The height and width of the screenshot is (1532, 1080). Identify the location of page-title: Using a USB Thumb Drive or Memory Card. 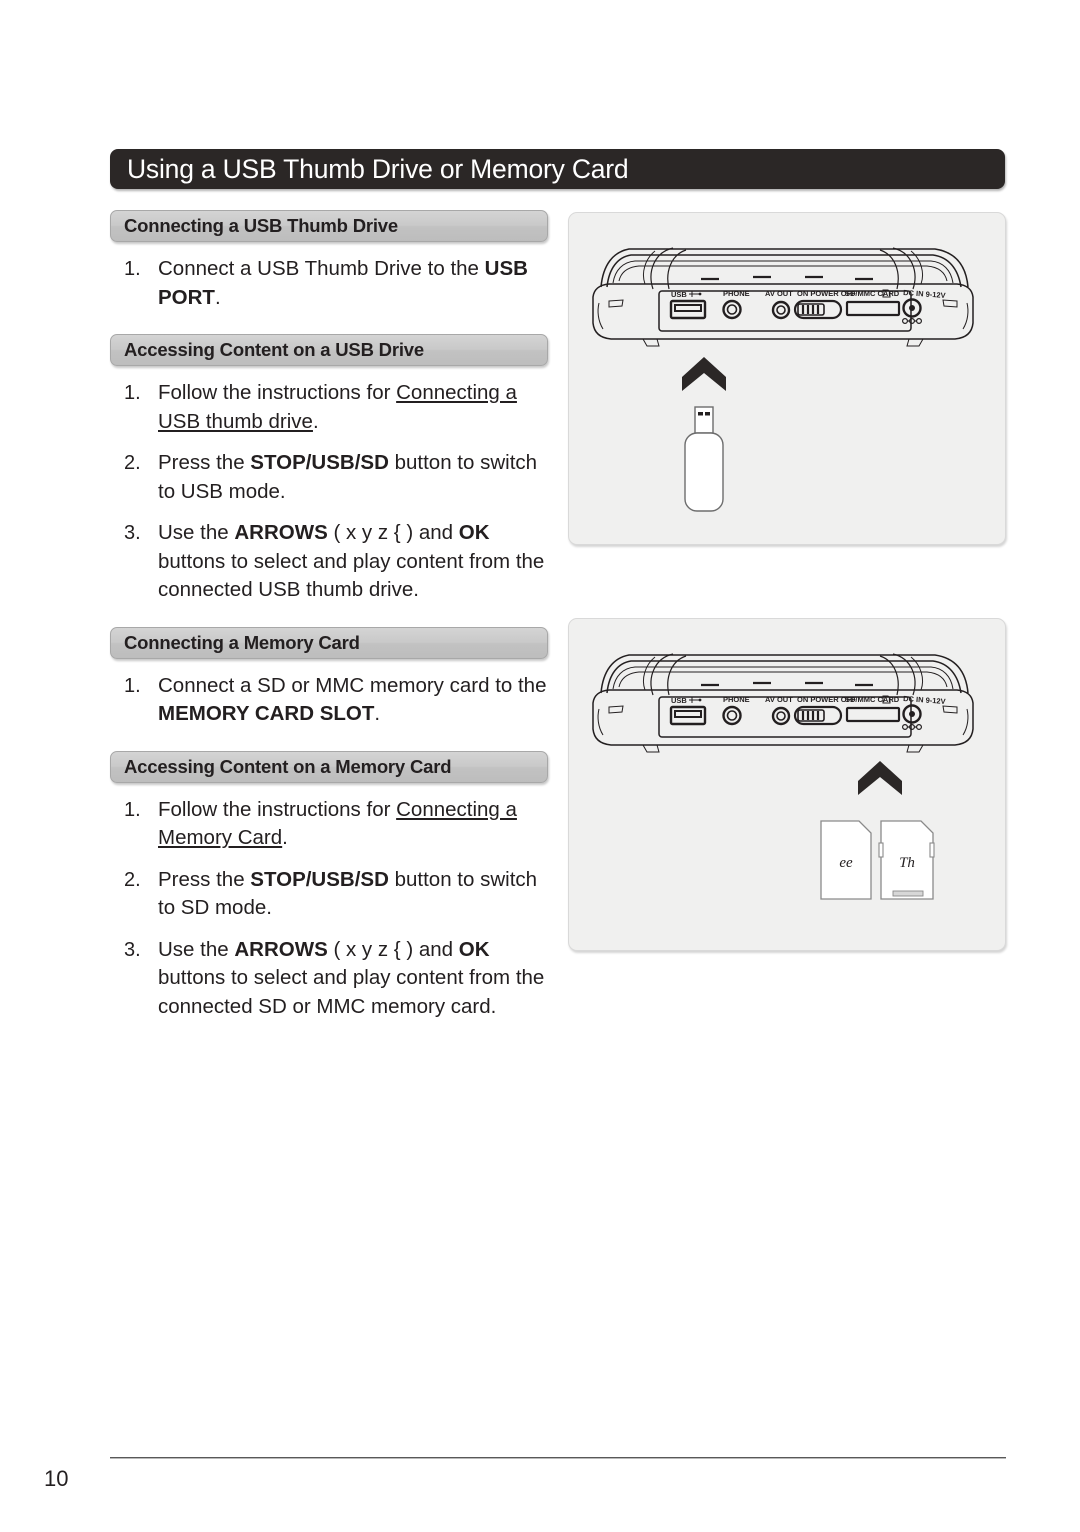
(378, 168).